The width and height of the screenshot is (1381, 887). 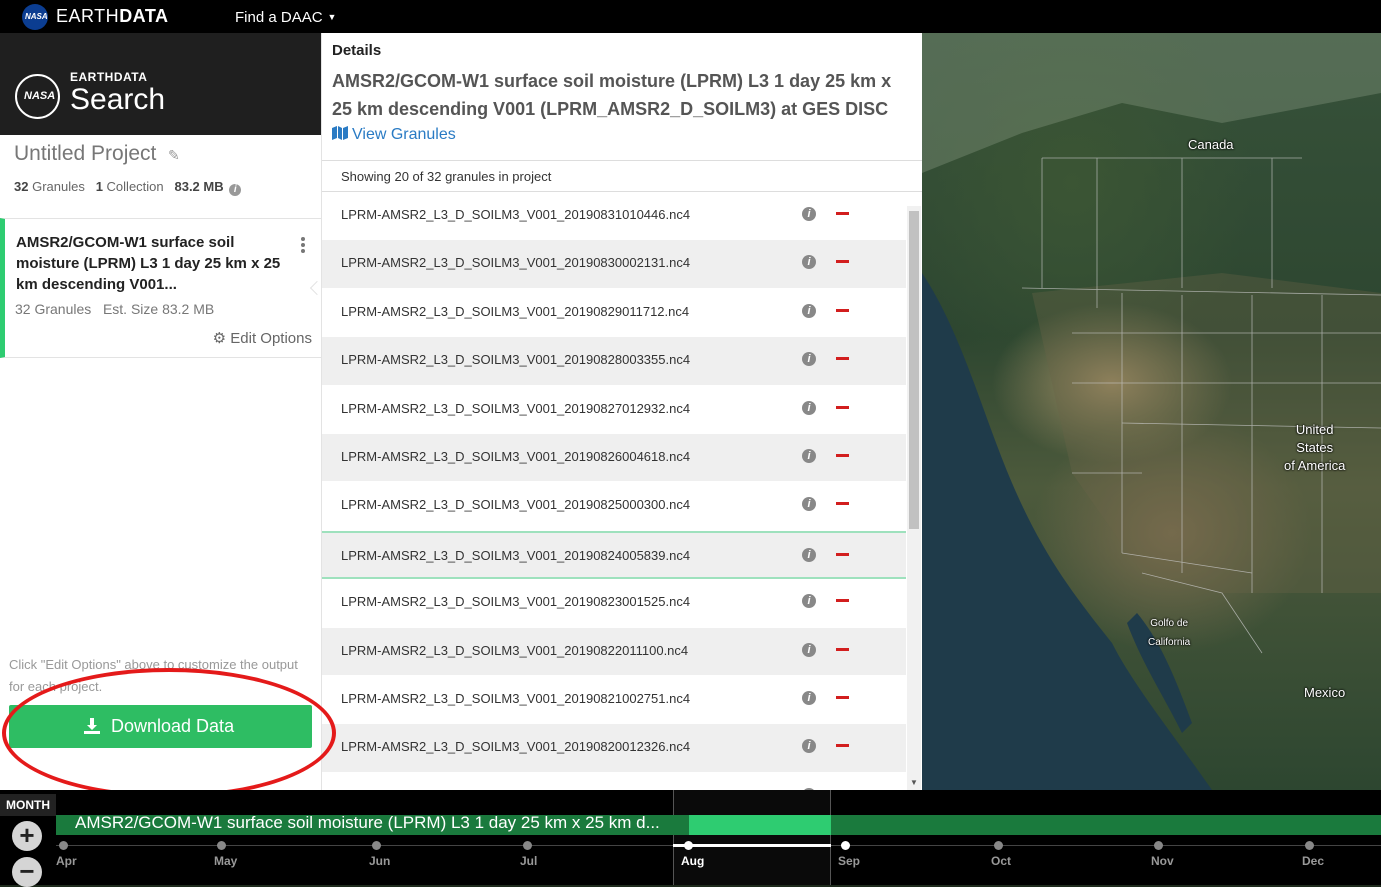 What do you see at coordinates (175, 155) in the screenshot?
I see `pencil-icon: ✎` at bounding box center [175, 155].